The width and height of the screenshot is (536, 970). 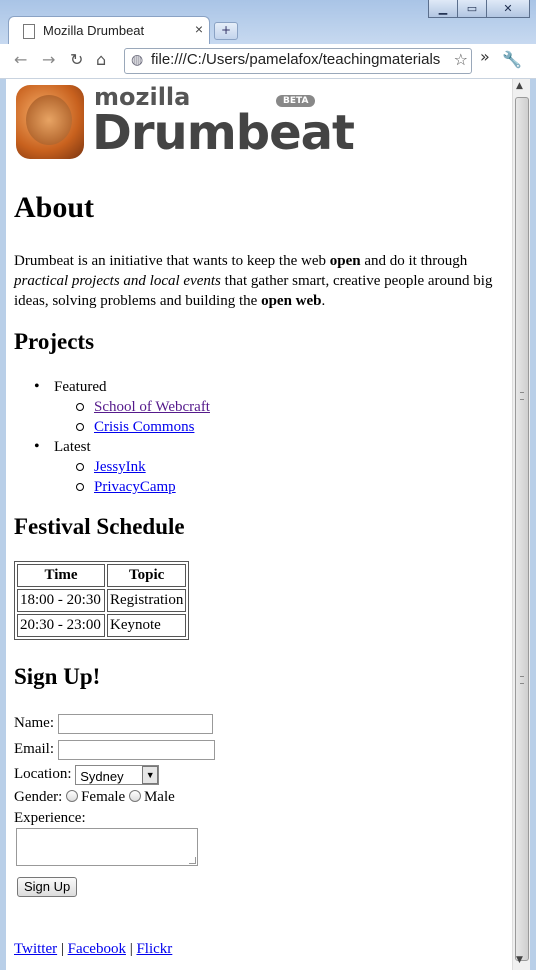 What do you see at coordinates (50, 818) in the screenshot?
I see `experience-label: Experience:` at bounding box center [50, 818].